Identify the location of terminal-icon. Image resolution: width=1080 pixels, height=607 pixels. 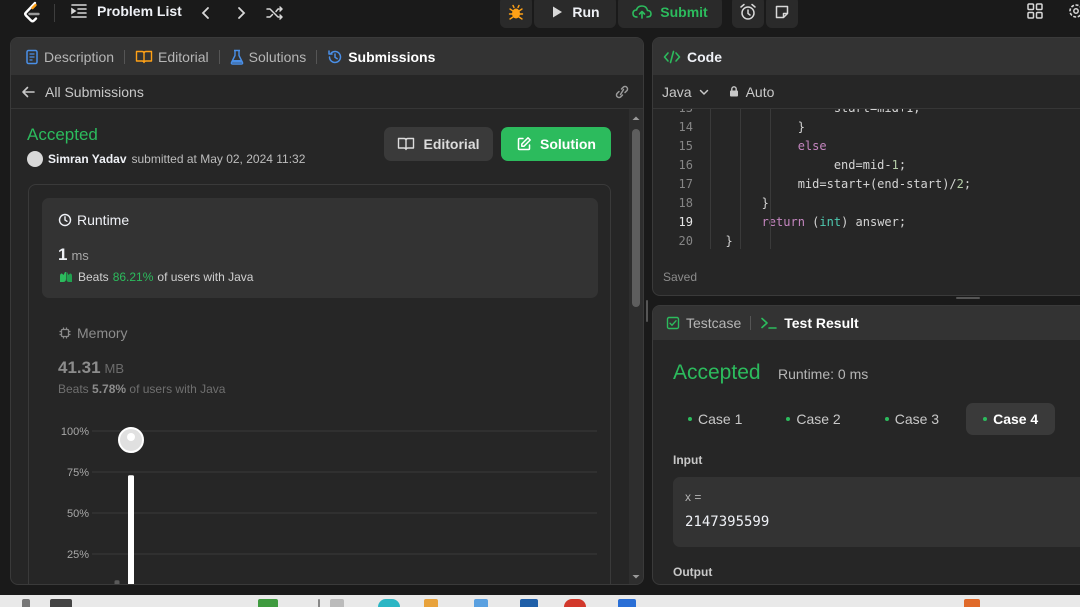
(769, 323).